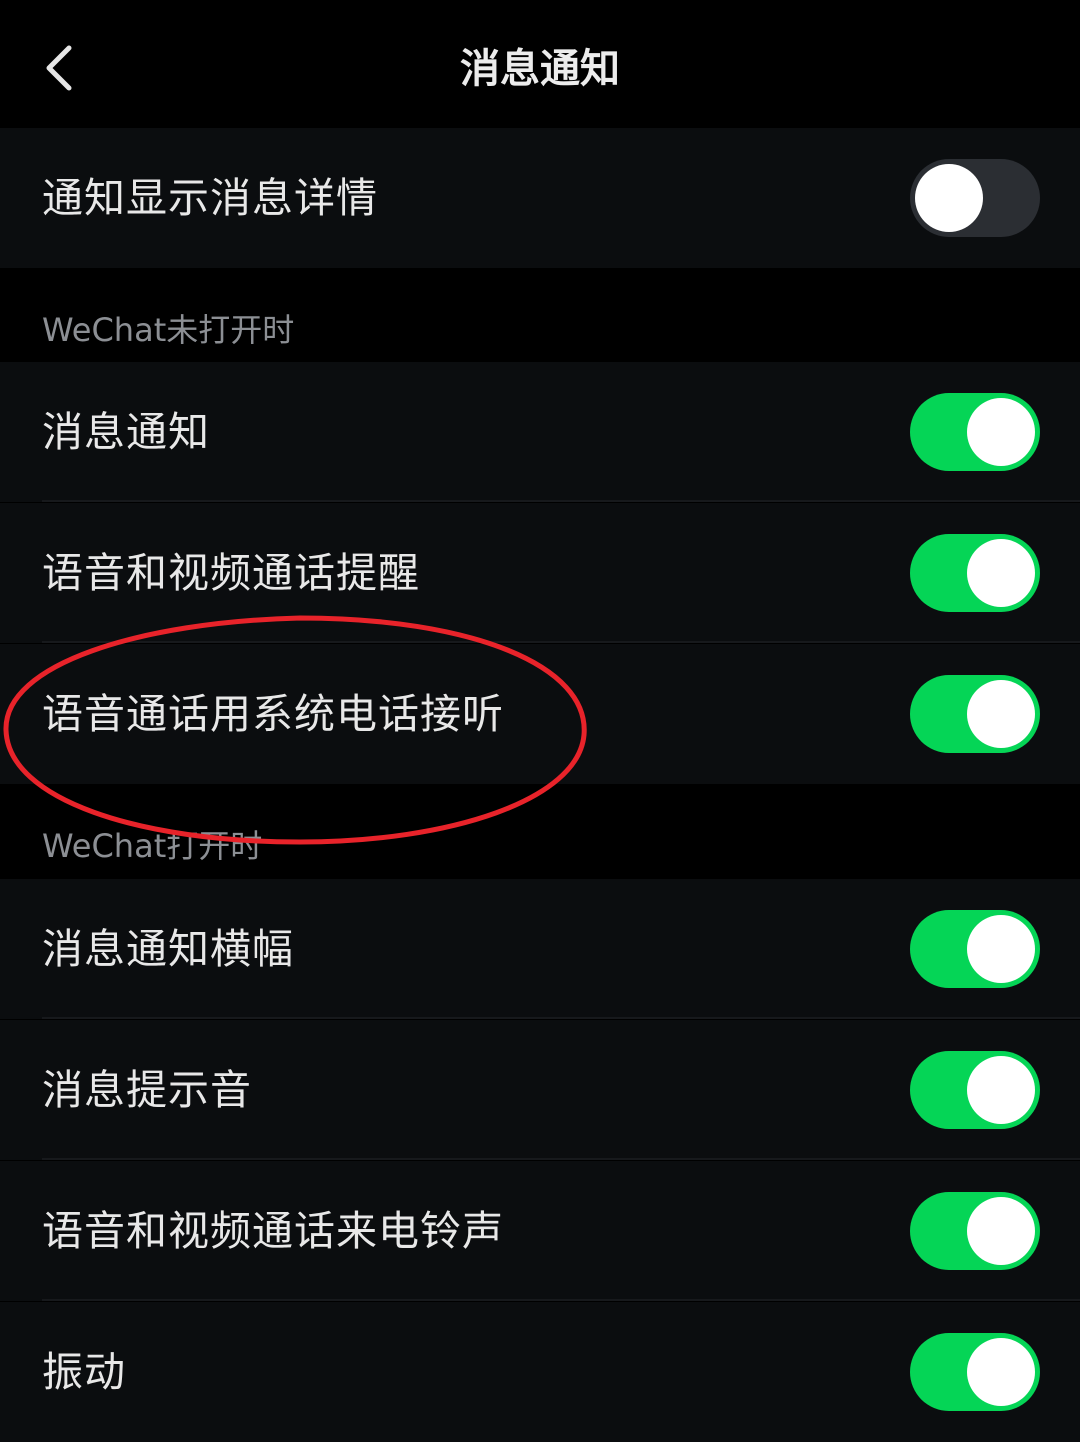 This screenshot has height=1442, width=1080. I want to click on setting-row-system-call-answer: 语音通话用系统电话接听, so click(540, 714).